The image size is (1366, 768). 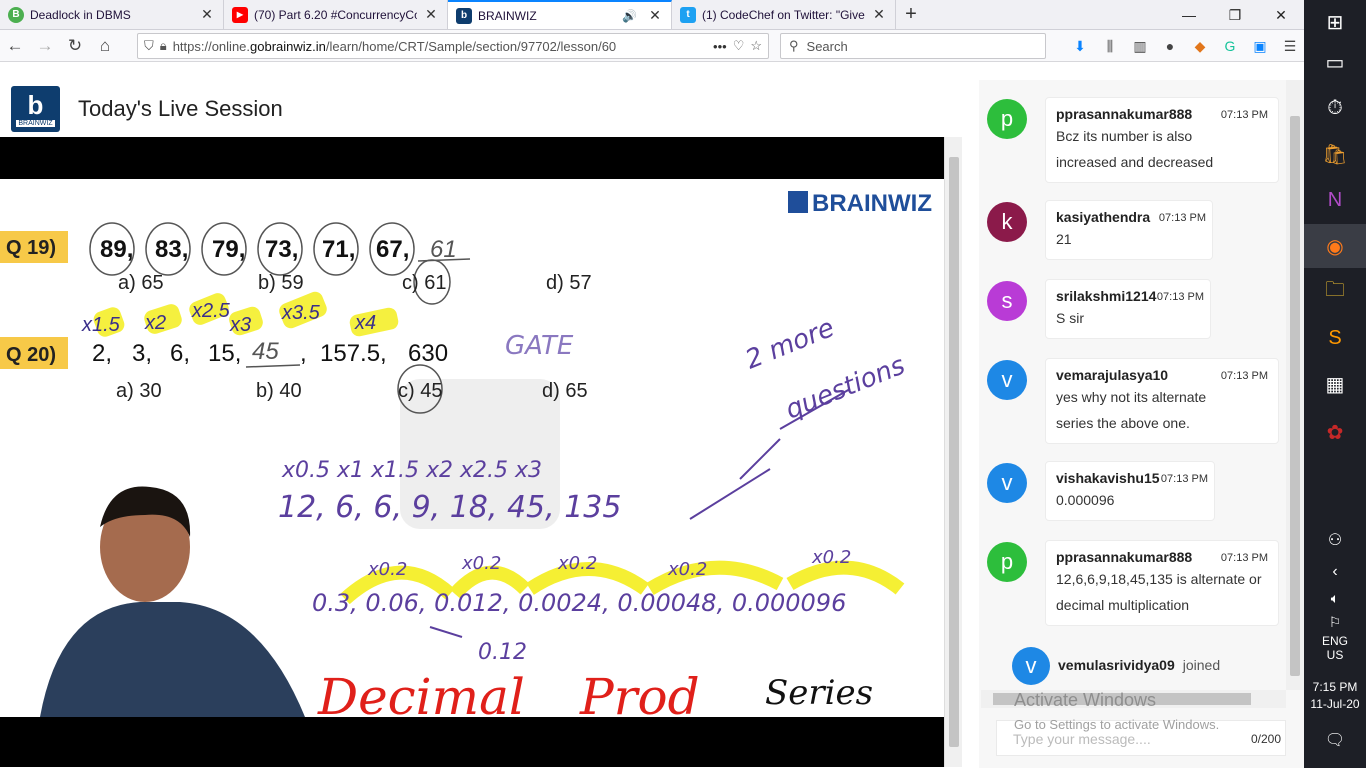 What do you see at coordinates (798, 202) in the screenshot?
I see `board-logo-icon` at bounding box center [798, 202].